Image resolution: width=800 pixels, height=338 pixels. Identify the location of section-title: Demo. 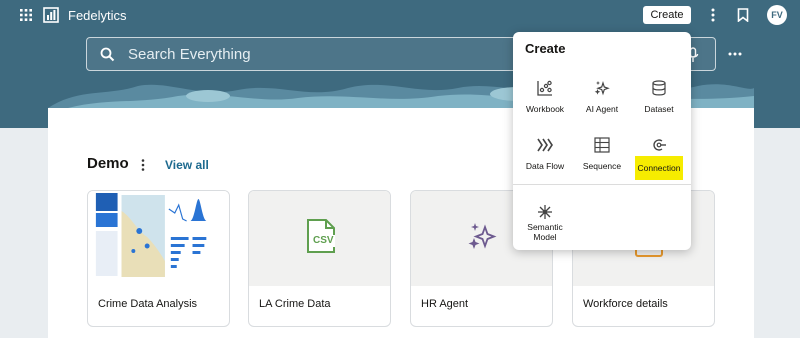
(108, 163).